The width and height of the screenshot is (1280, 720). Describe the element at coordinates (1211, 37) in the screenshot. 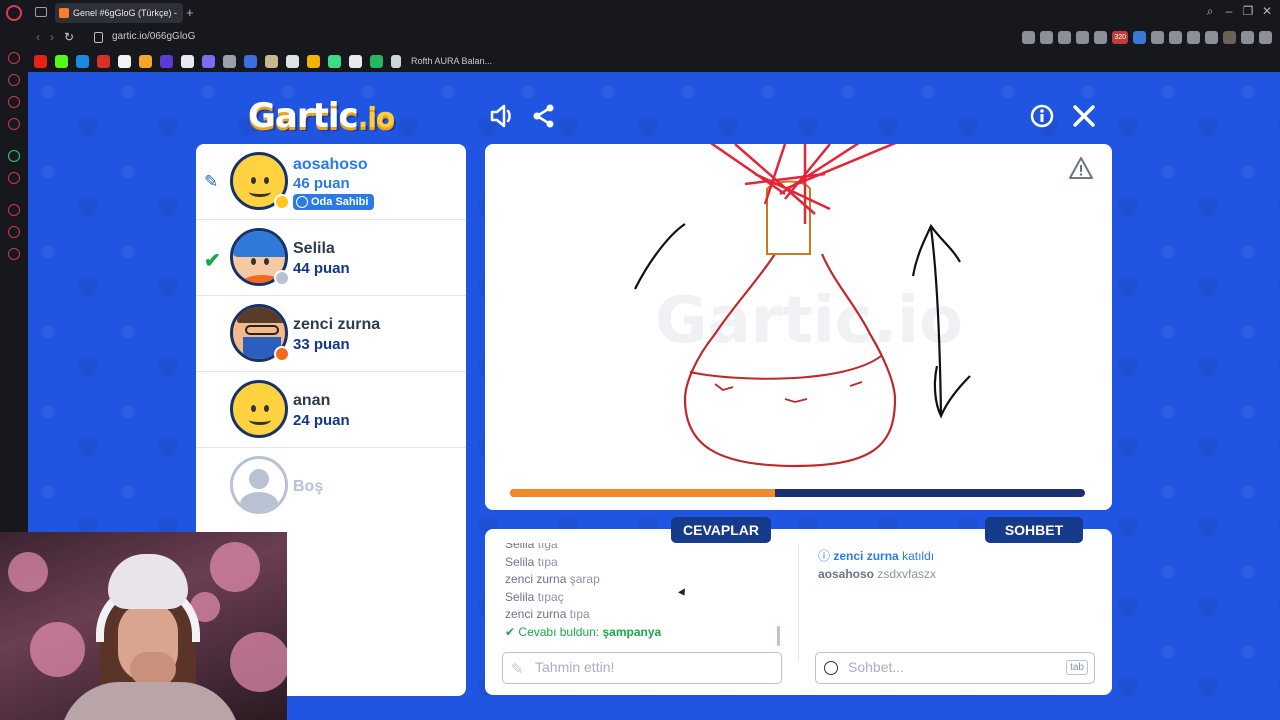

I see `puzzle-icon` at that location.